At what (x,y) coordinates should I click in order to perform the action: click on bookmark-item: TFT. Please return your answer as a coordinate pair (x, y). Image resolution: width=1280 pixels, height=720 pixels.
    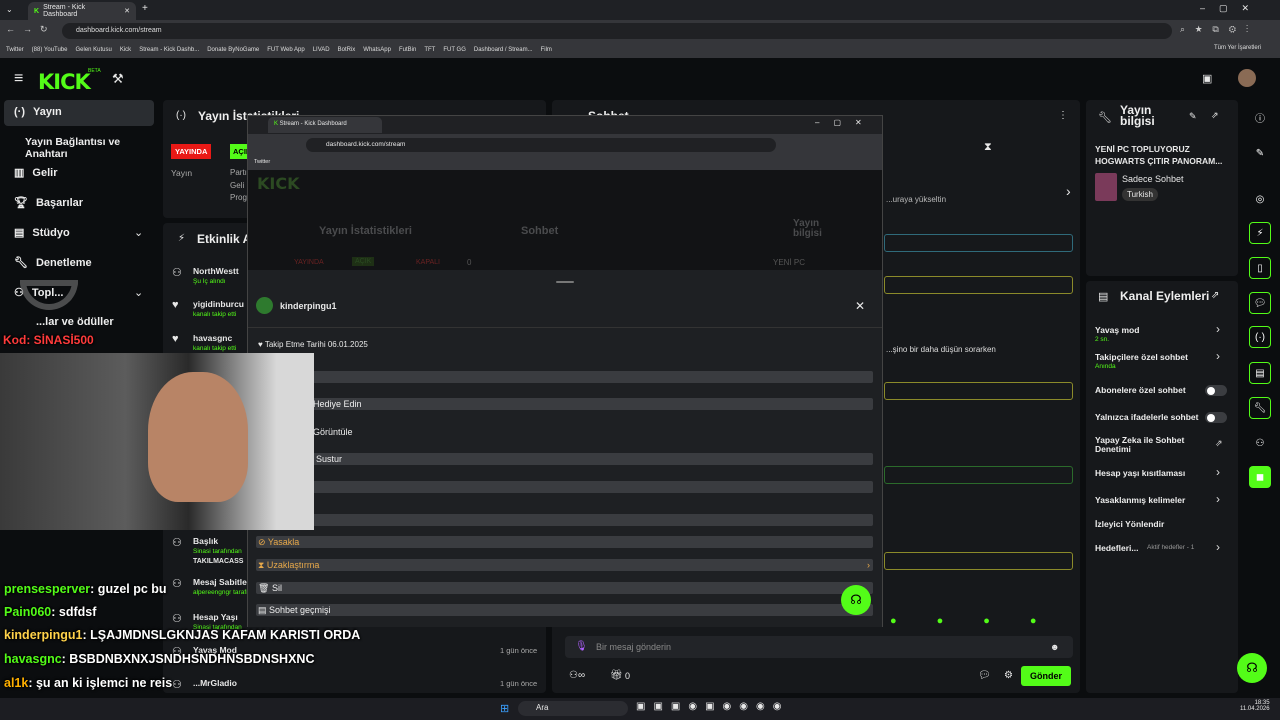
    Looking at the image, I should click on (429, 50).